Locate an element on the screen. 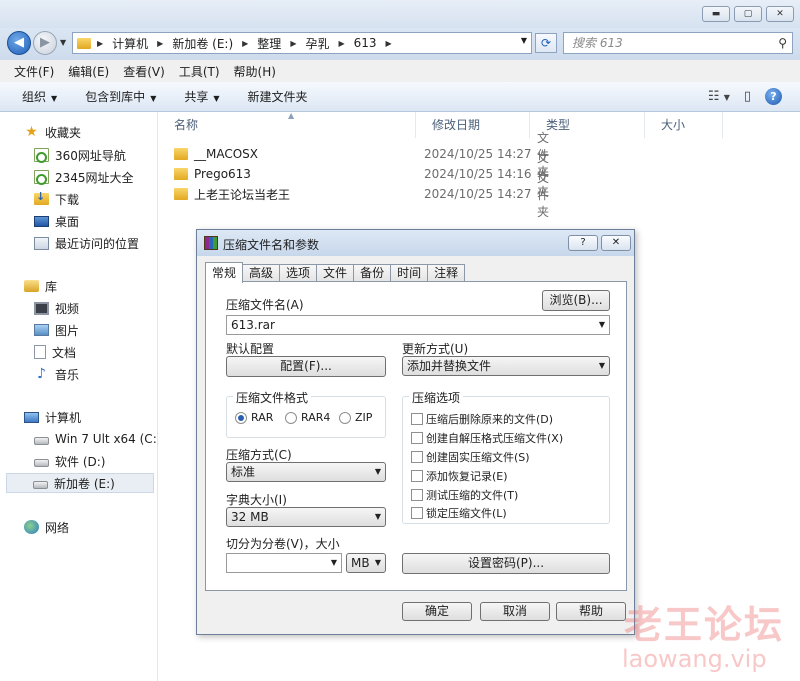 Image resolution: width=800 pixels, height=681 pixels. split-volume-size-input: ▼ is located at coordinates (284, 563).